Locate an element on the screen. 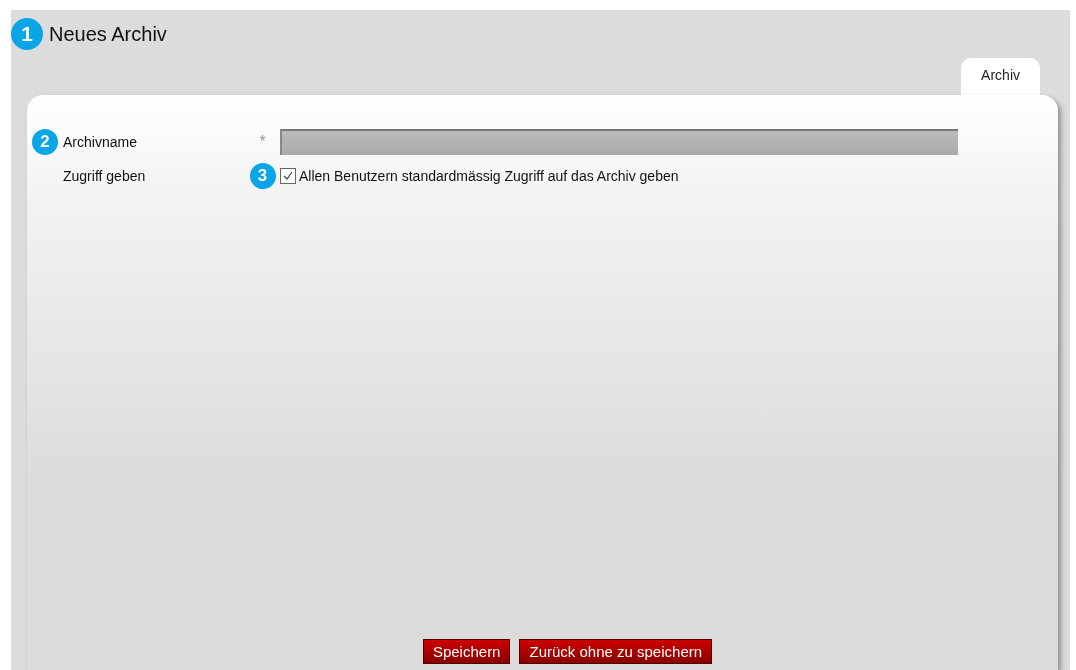 This screenshot has height=670, width=1076. step-marker: 2 is located at coordinates (45, 142).